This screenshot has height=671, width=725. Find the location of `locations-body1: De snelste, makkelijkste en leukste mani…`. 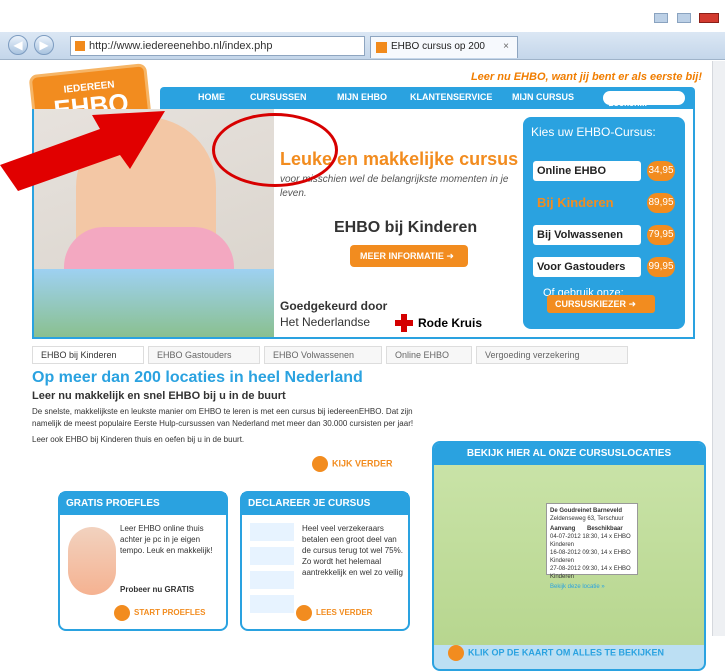

locations-body1: De snelste, makkelijkste en leukste mani… is located at coordinates (223, 417).